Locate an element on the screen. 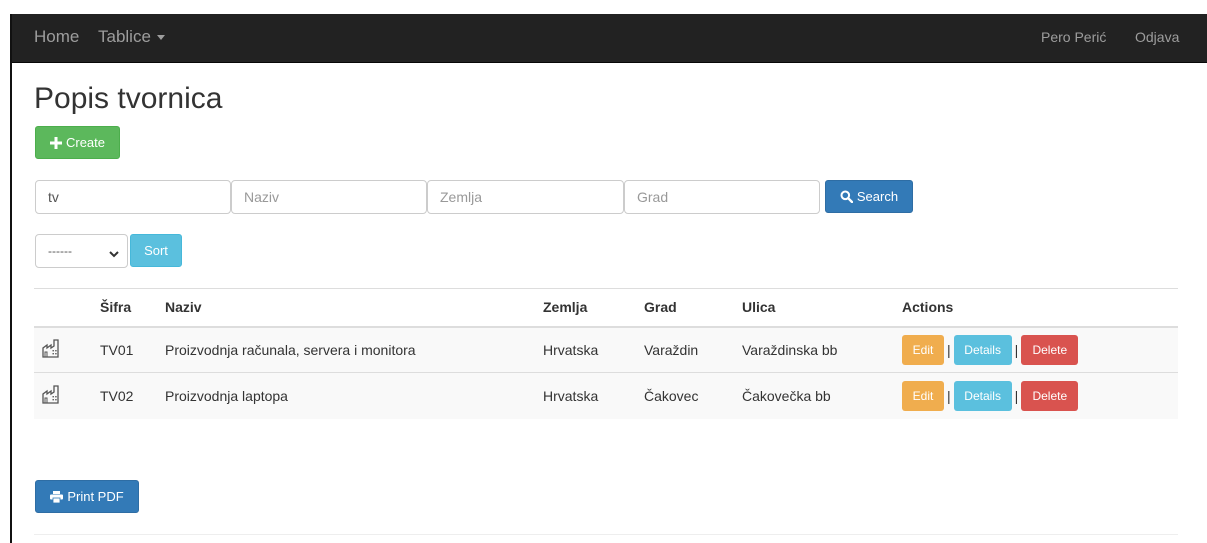 Image resolution: width=1207 pixels, height=543 pixels. cell-ulica: Čakovečka bb is located at coordinates (814, 395).